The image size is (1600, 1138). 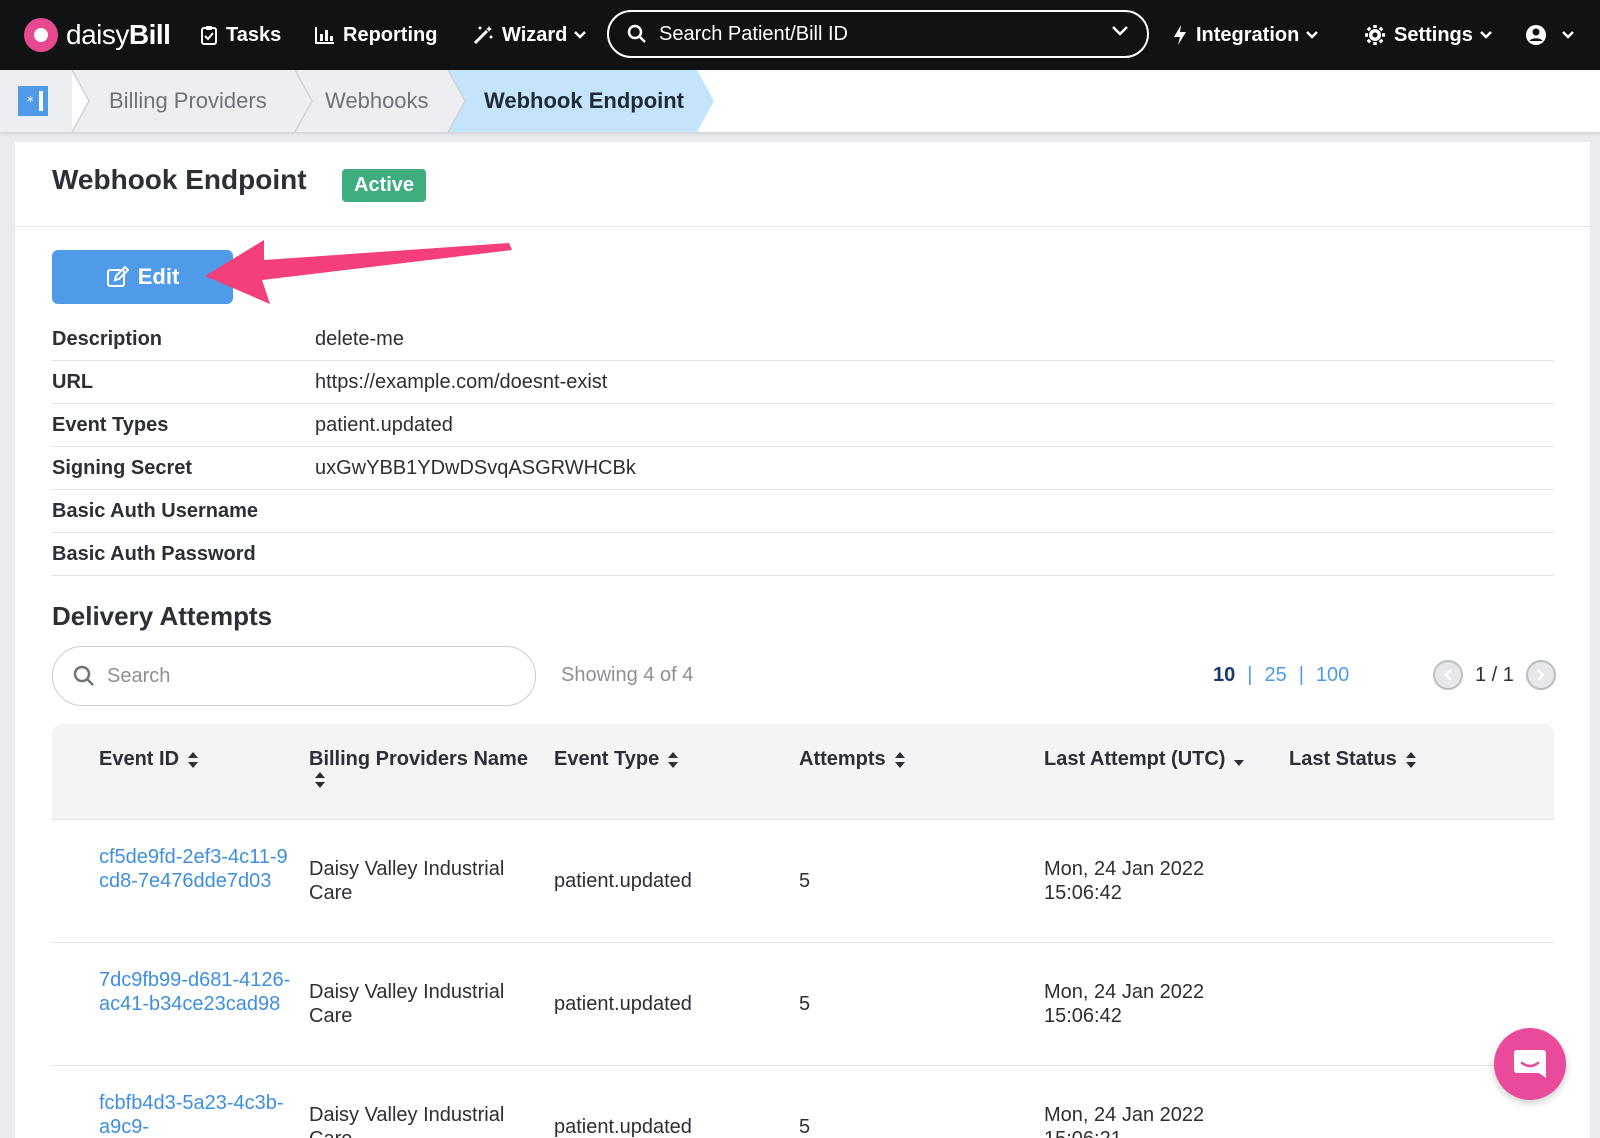 I want to click on event-id-link: fcbfb4d3-5a23-4c3b-a9c9-, so click(x=196, y=1114).